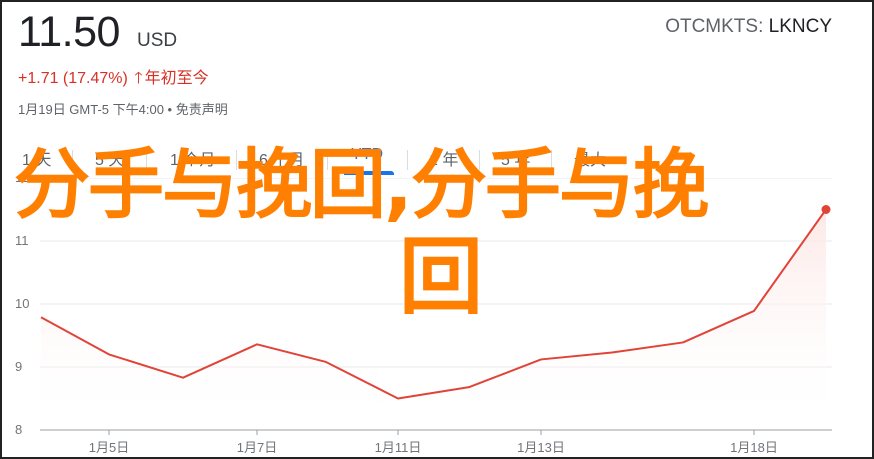  I want to click on price-change: +1.71 (17.47%) 🡑 年初至今, so click(113, 79).